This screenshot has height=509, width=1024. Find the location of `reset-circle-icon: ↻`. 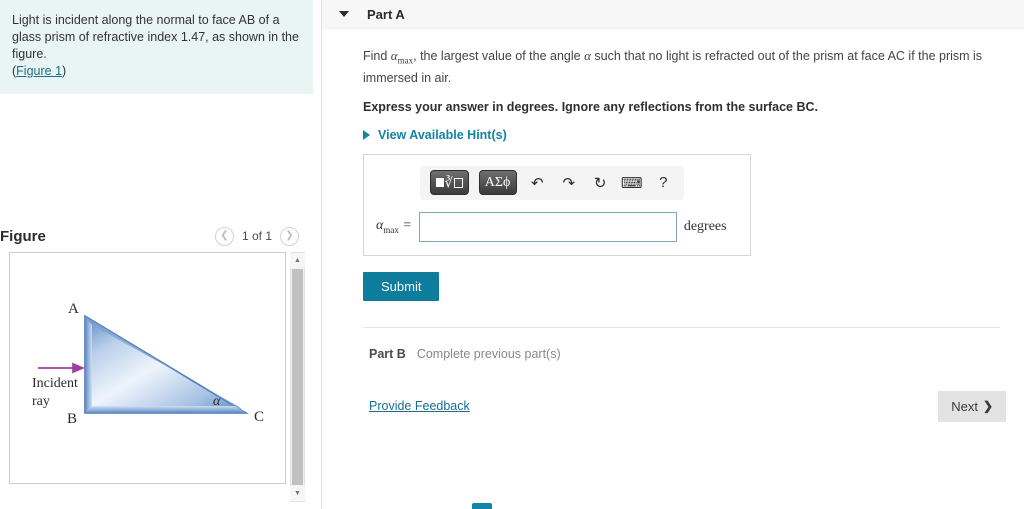

reset-circle-icon: ↻ is located at coordinates (599, 183).